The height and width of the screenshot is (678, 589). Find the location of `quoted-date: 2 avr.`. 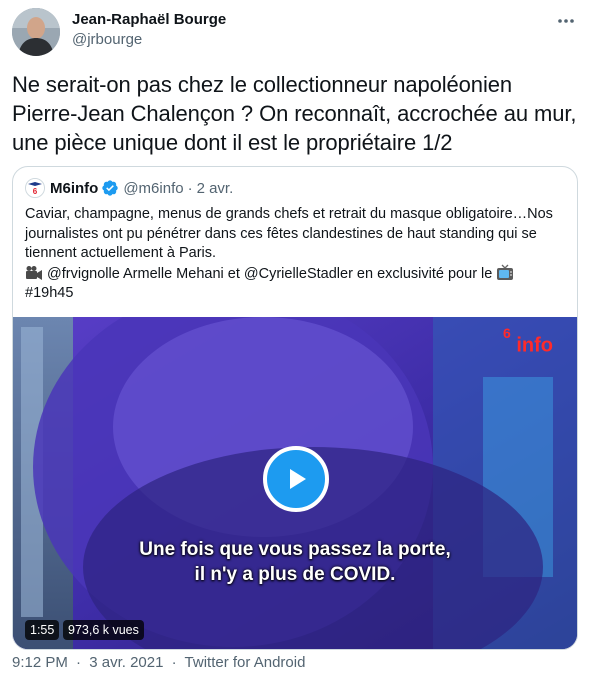

quoted-date: 2 avr. is located at coordinates (215, 188).